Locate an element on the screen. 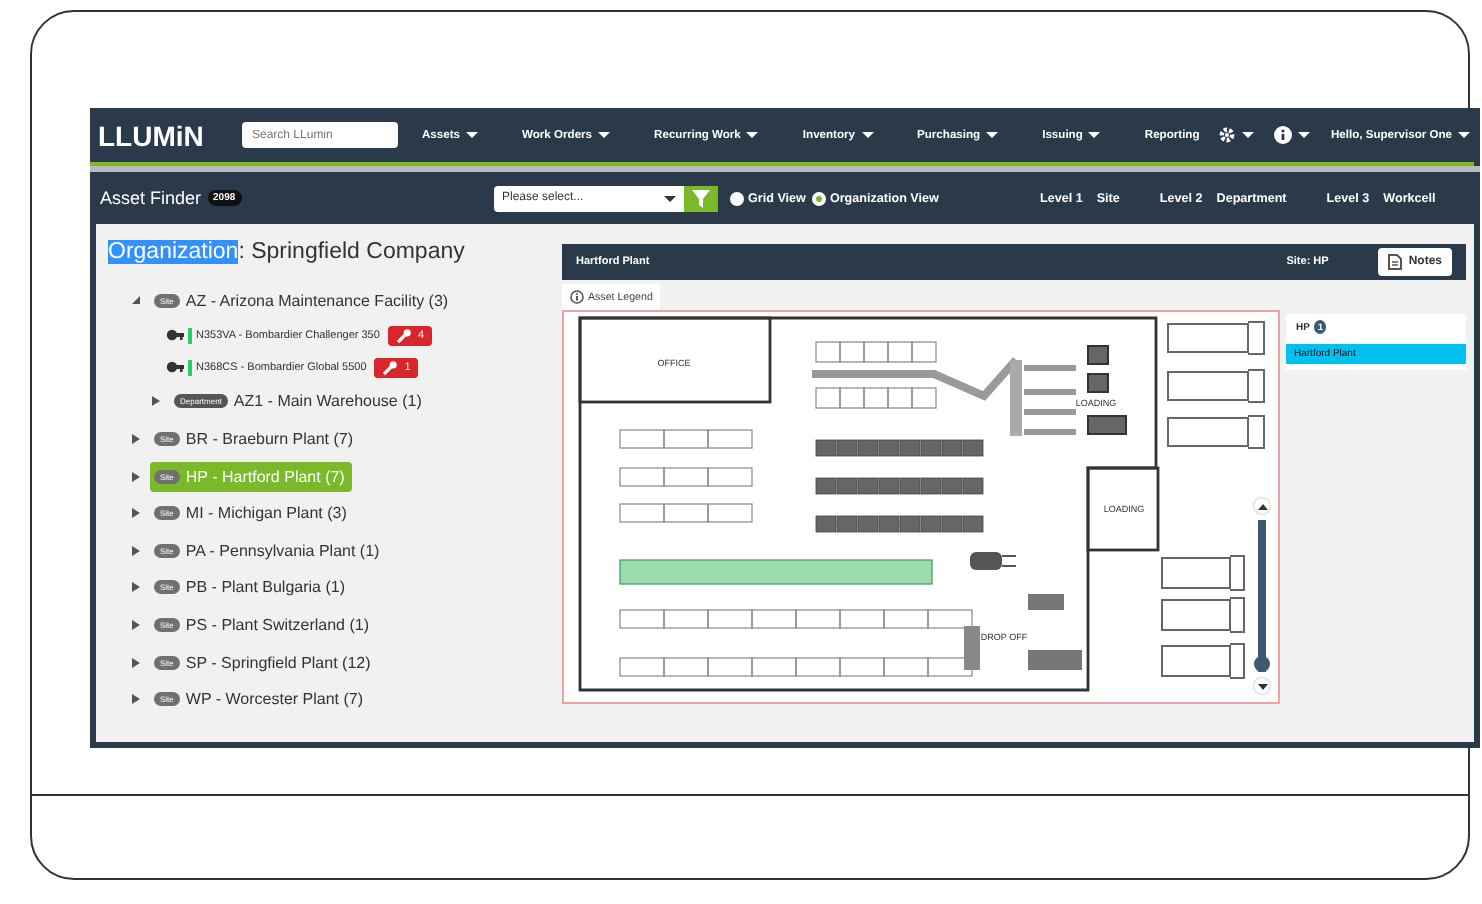 This screenshot has width=1482, height=904. zoom-slider-thumb is located at coordinates (1262, 664).